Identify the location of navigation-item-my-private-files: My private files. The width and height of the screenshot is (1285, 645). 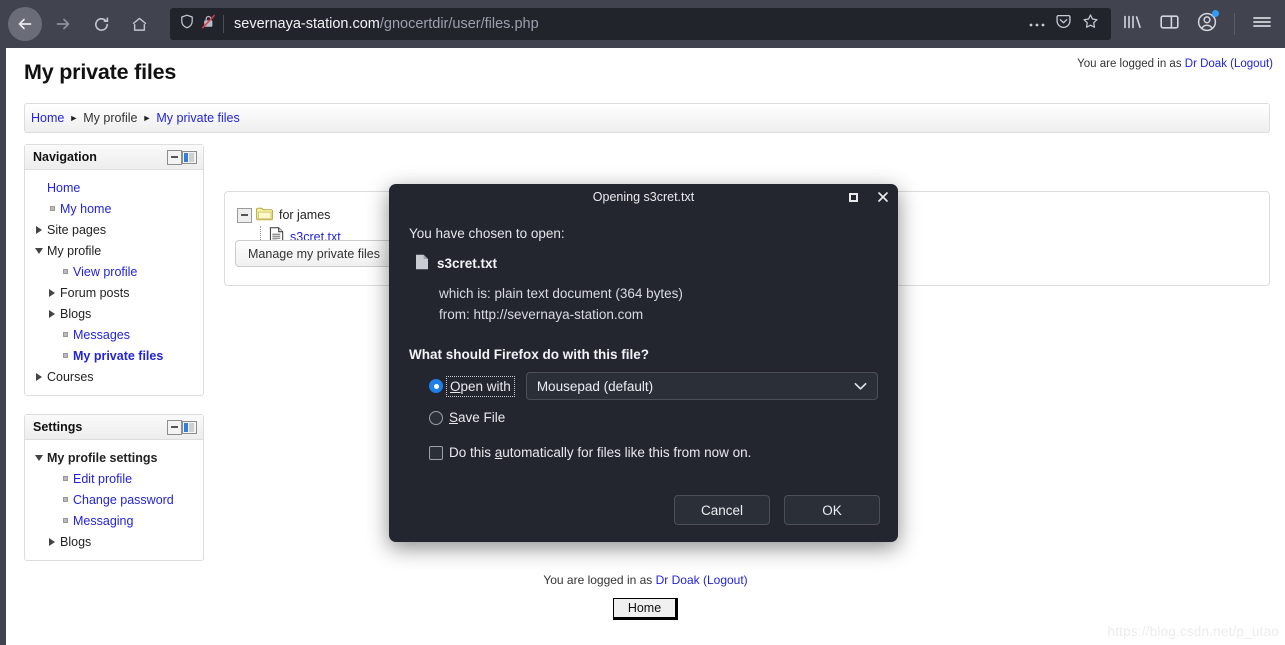
(114, 355).